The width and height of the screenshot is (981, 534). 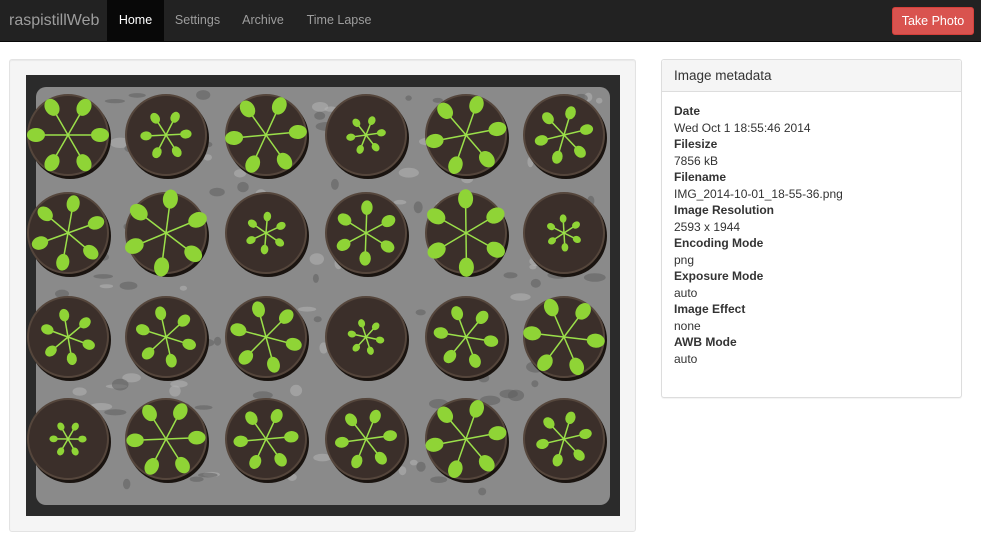 What do you see at coordinates (719, 276) in the screenshot?
I see `metadata-label: Exposure Mode` at bounding box center [719, 276].